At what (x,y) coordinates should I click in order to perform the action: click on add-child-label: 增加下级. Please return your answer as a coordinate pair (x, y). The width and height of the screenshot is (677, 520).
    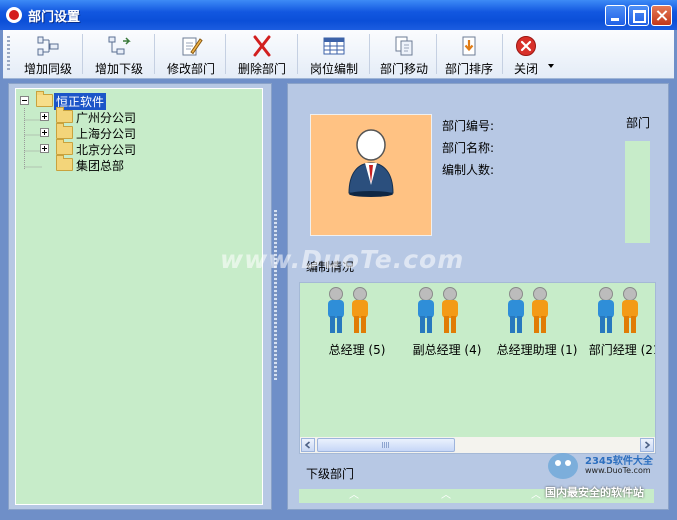
    Looking at the image, I should click on (118, 69).